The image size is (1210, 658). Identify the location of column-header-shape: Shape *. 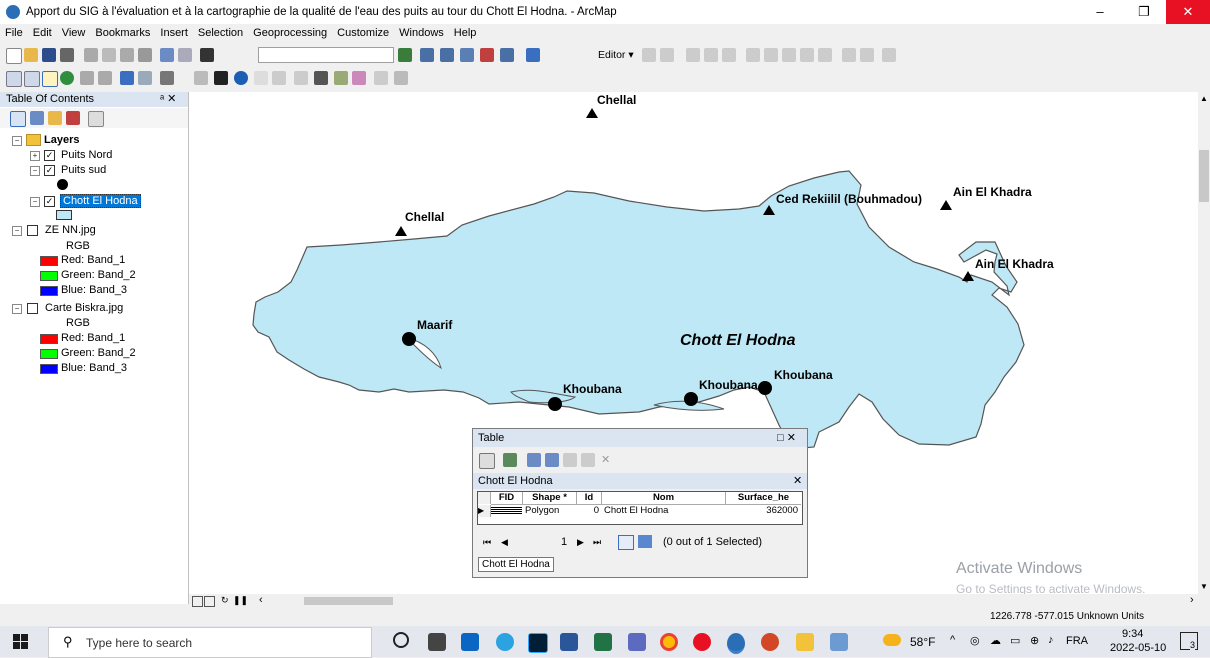
(550, 498).